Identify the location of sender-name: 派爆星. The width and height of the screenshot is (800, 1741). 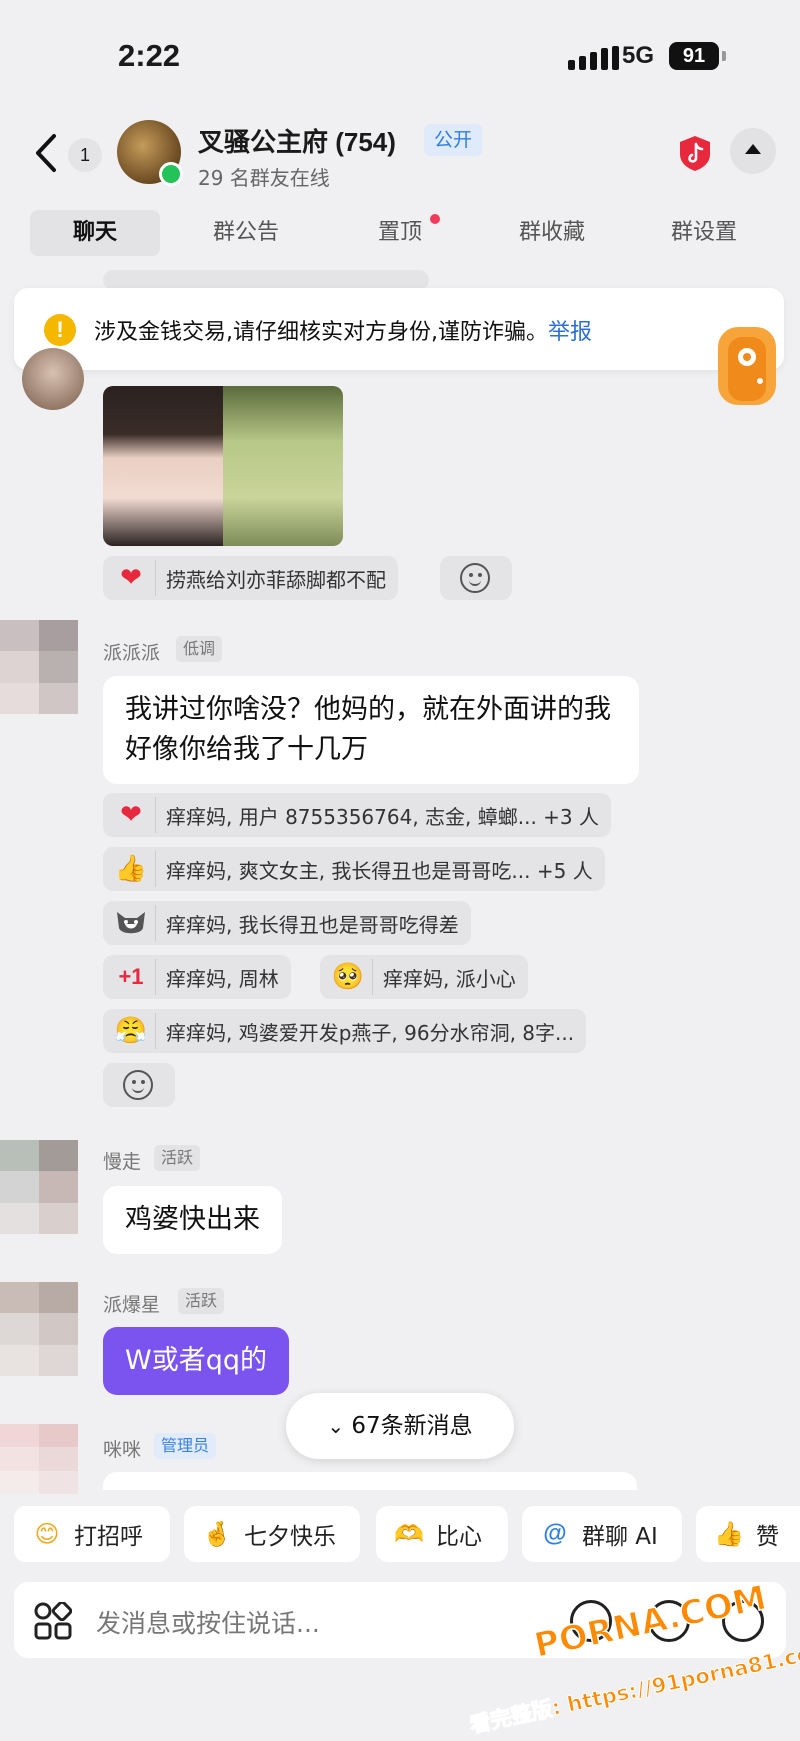
(131, 1303).